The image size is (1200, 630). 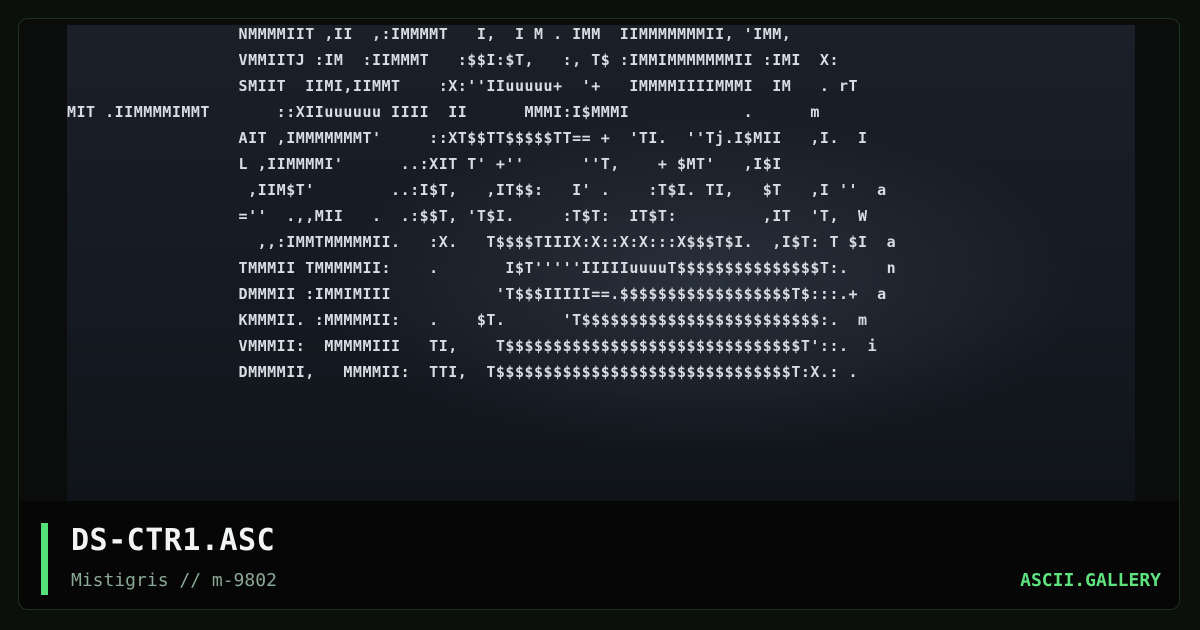 I want to click on accent-bar, so click(x=44, y=559).